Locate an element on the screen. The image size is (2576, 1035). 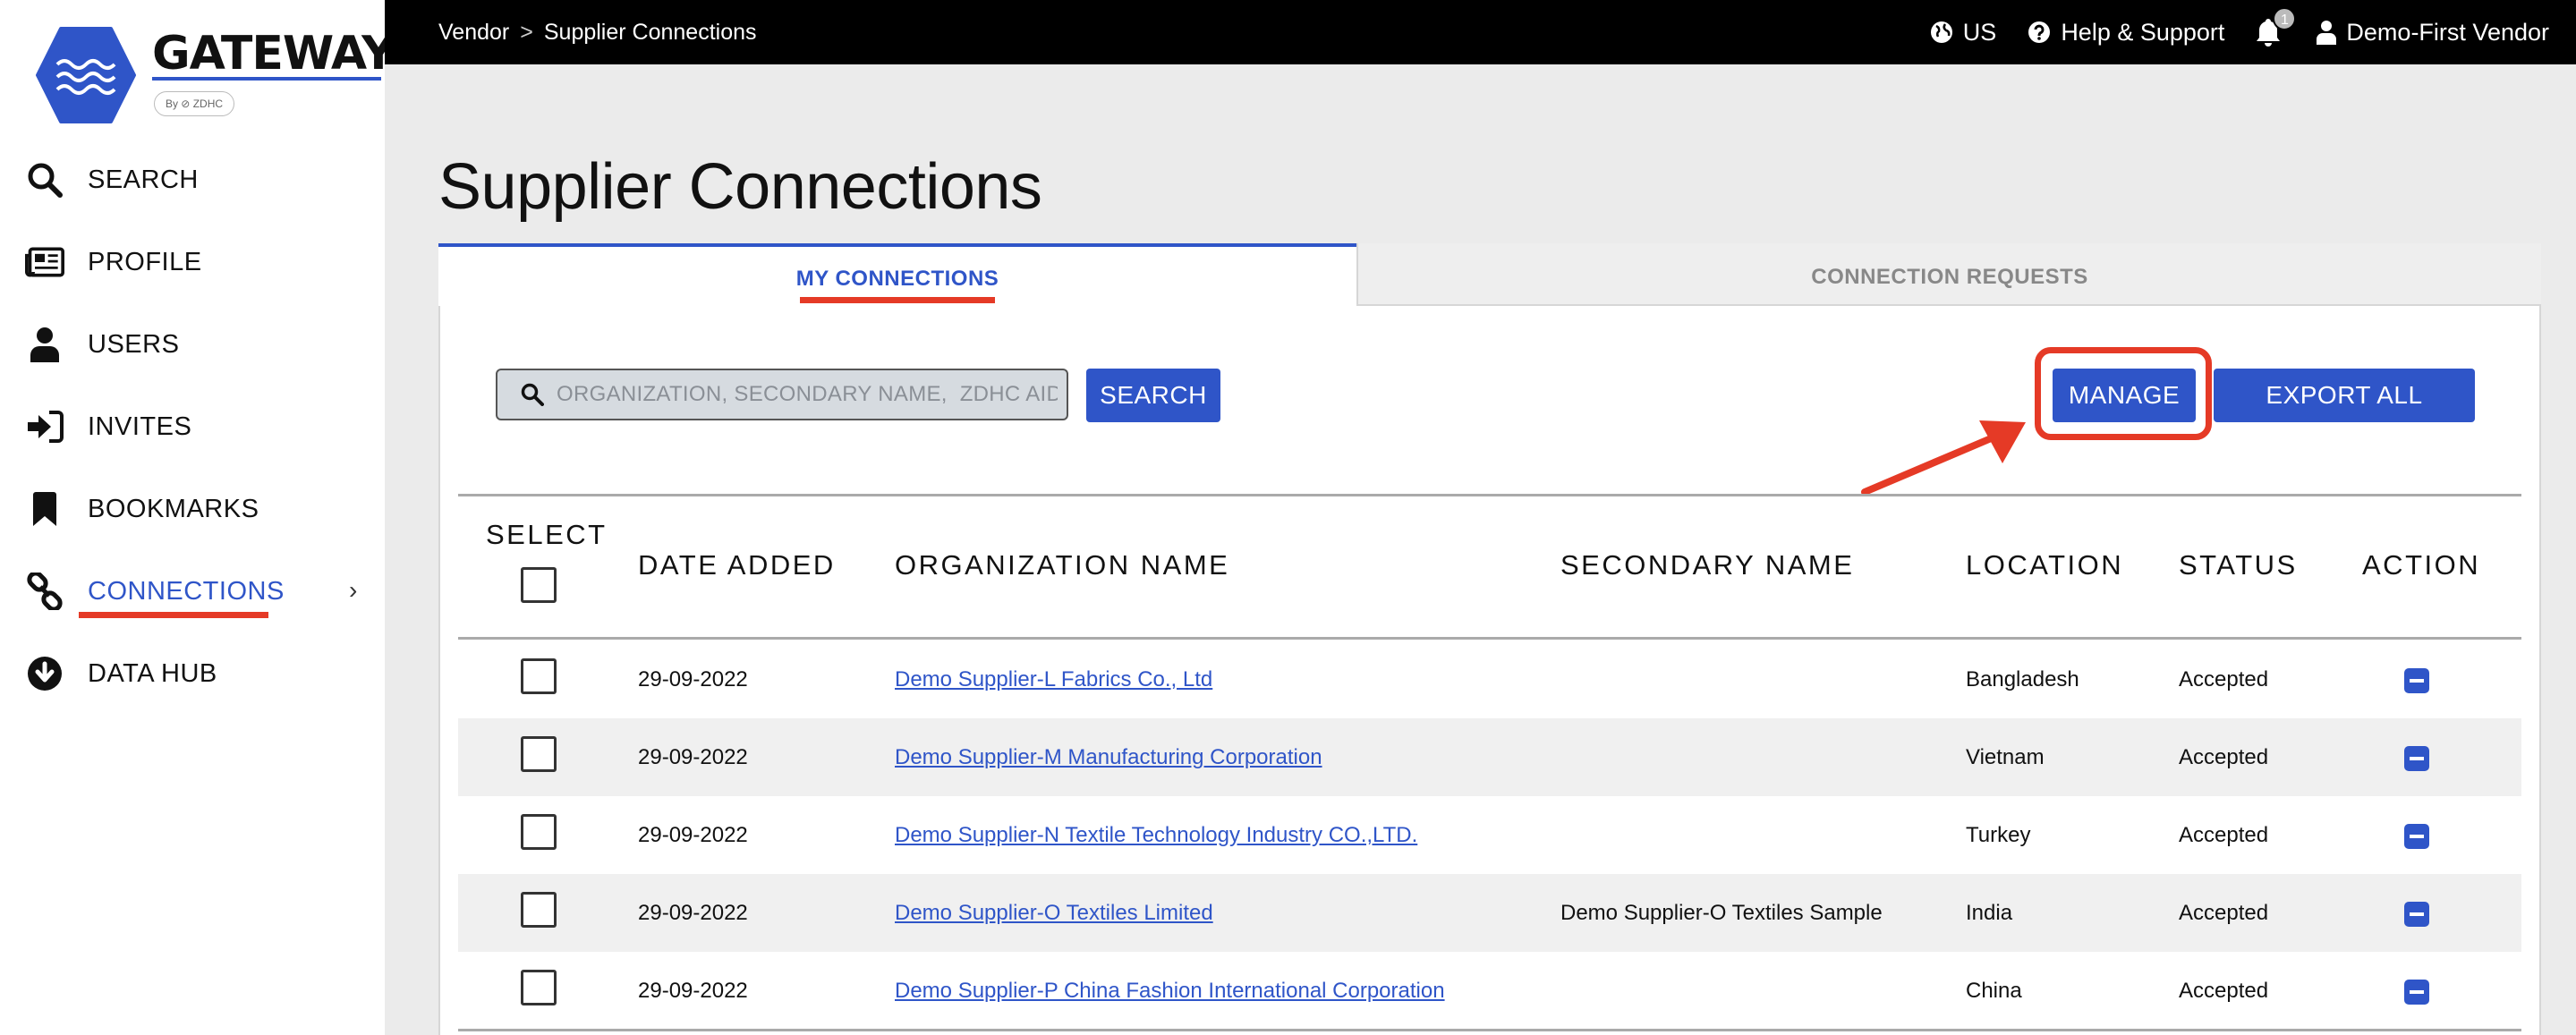
sidebar-item-users: USERS is located at coordinates (199, 344).